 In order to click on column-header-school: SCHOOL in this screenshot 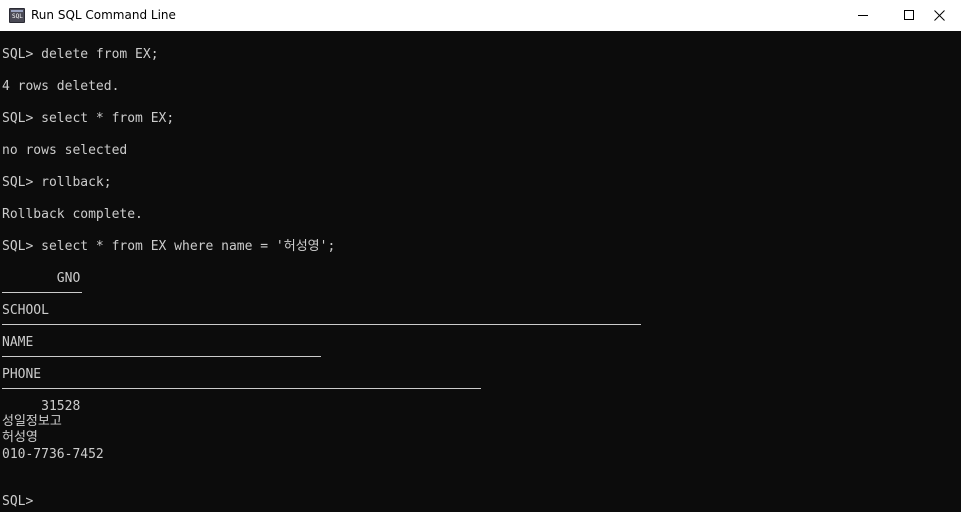, I will do `click(25, 310)`.